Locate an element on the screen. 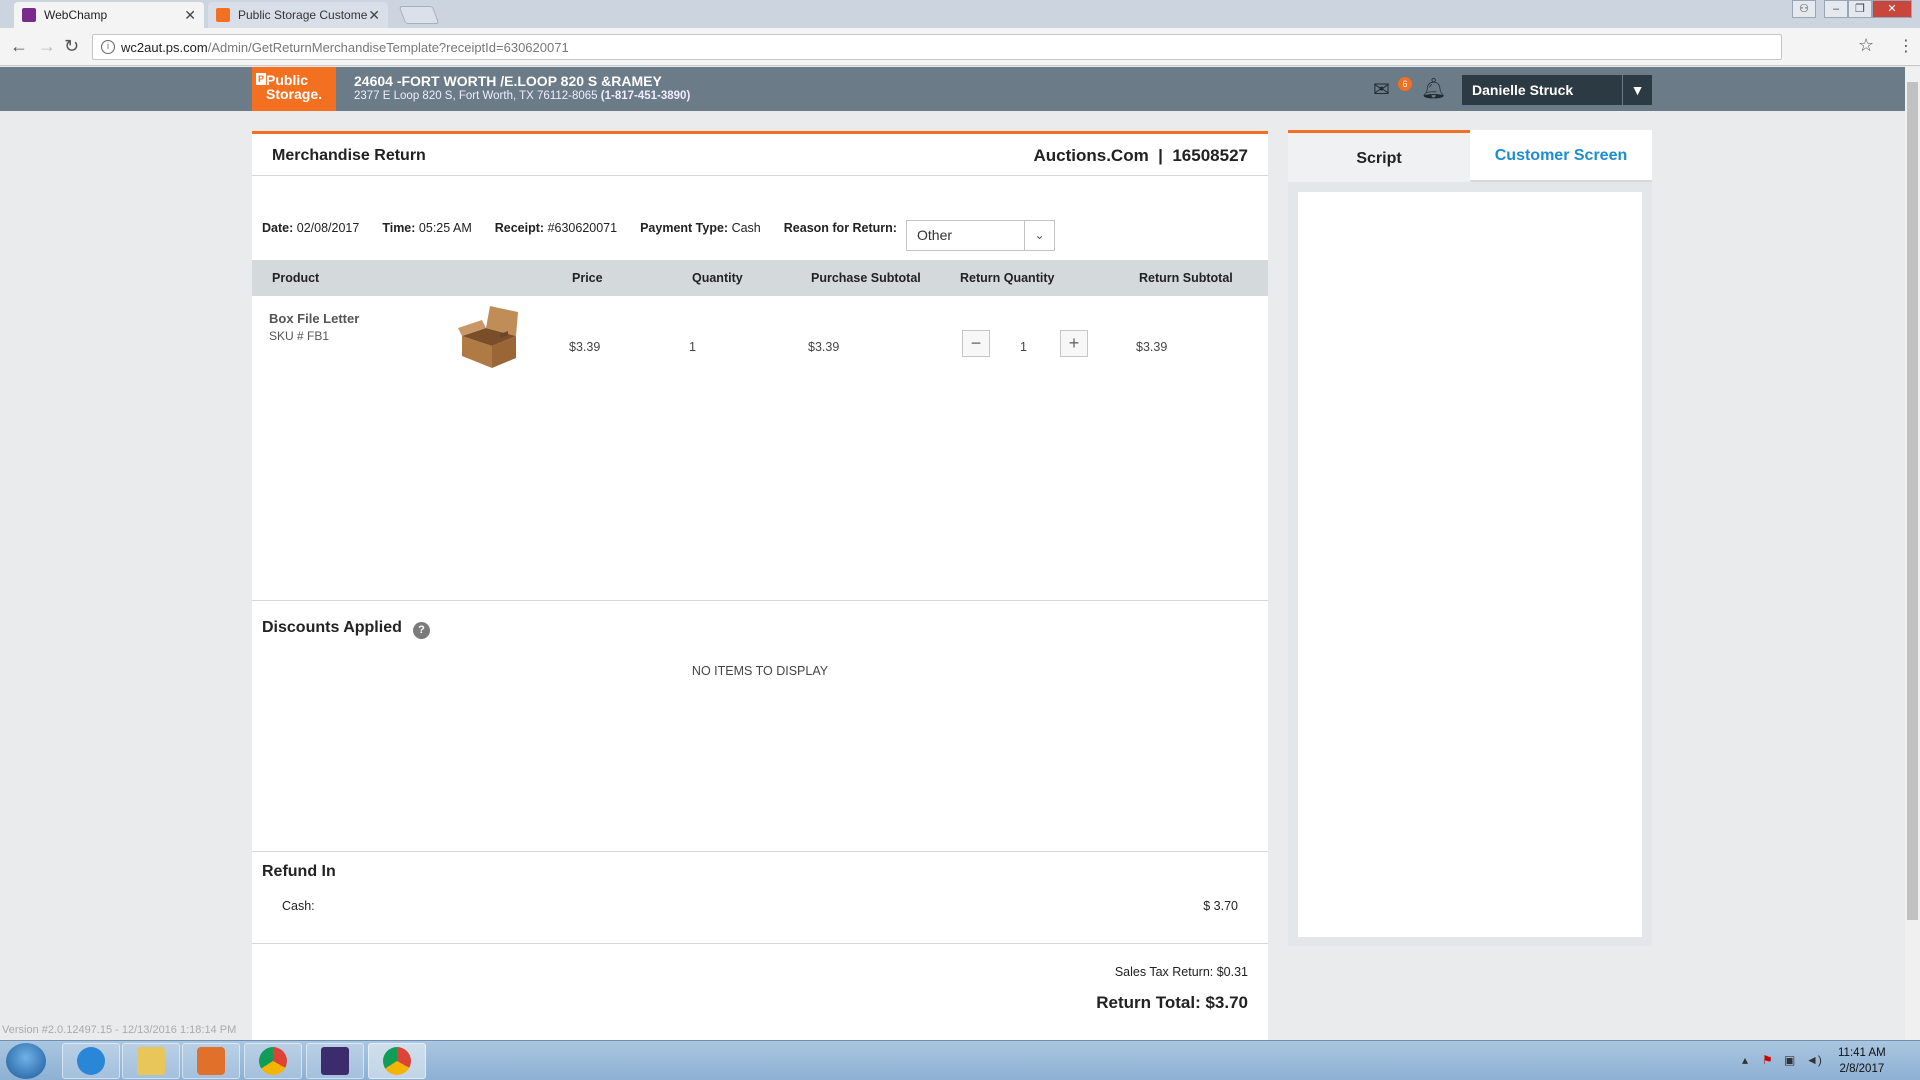 The height and width of the screenshot is (1080, 1920). taskbar-ie is located at coordinates (91, 1061).